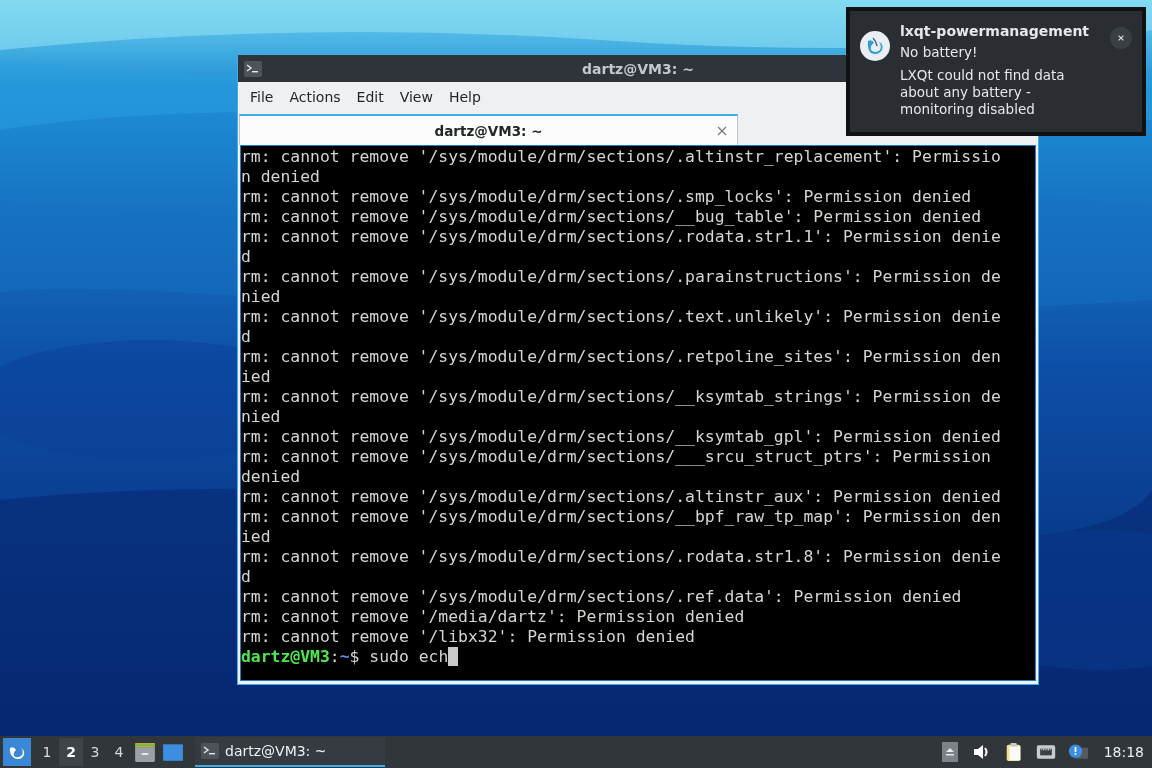 This screenshot has width=1152, height=768. What do you see at coordinates (354, 656) in the screenshot?
I see `prompt-symbol: $` at bounding box center [354, 656].